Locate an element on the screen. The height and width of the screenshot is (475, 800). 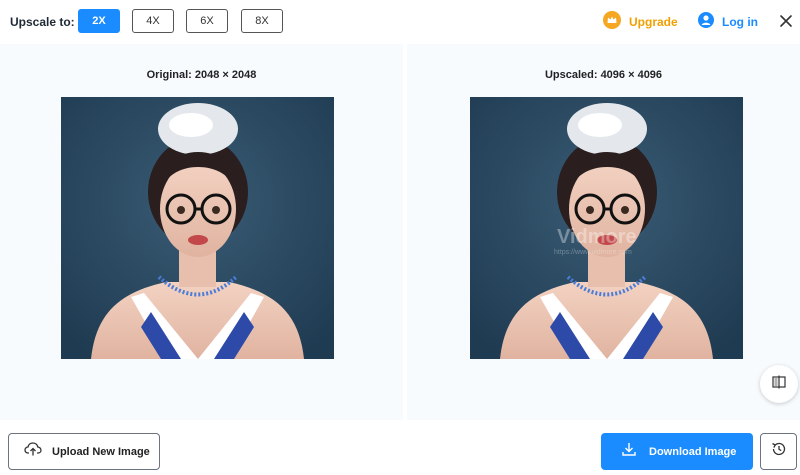
download-icon is located at coordinates (629, 451).